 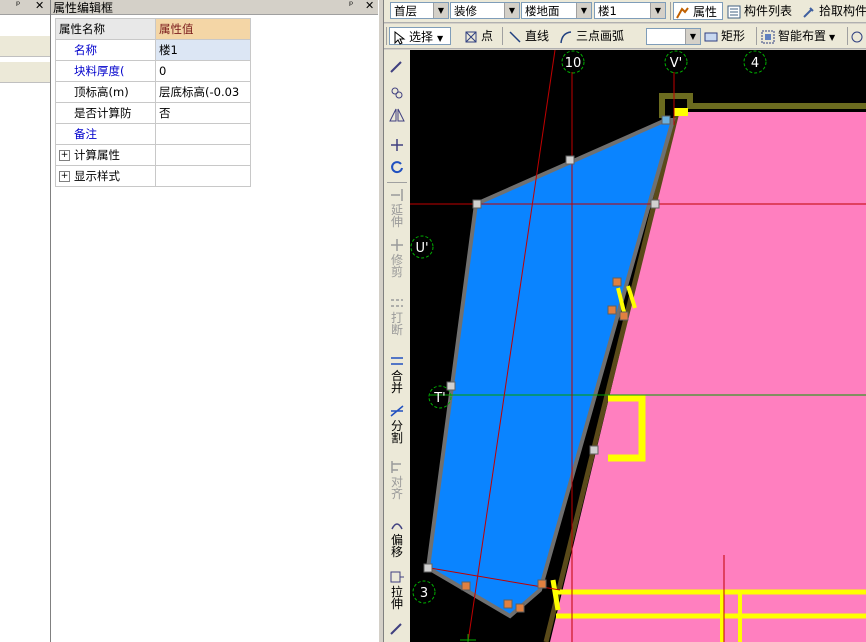 What do you see at coordinates (153, 50) in the screenshot?
I see `property-row-name: 名称 楼1` at bounding box center [153, 50].